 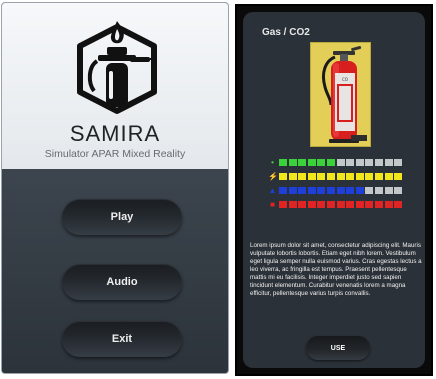 I want to click on app-subtitle: Simulator APAR Mixed Reality, so click(x=115, y=154).